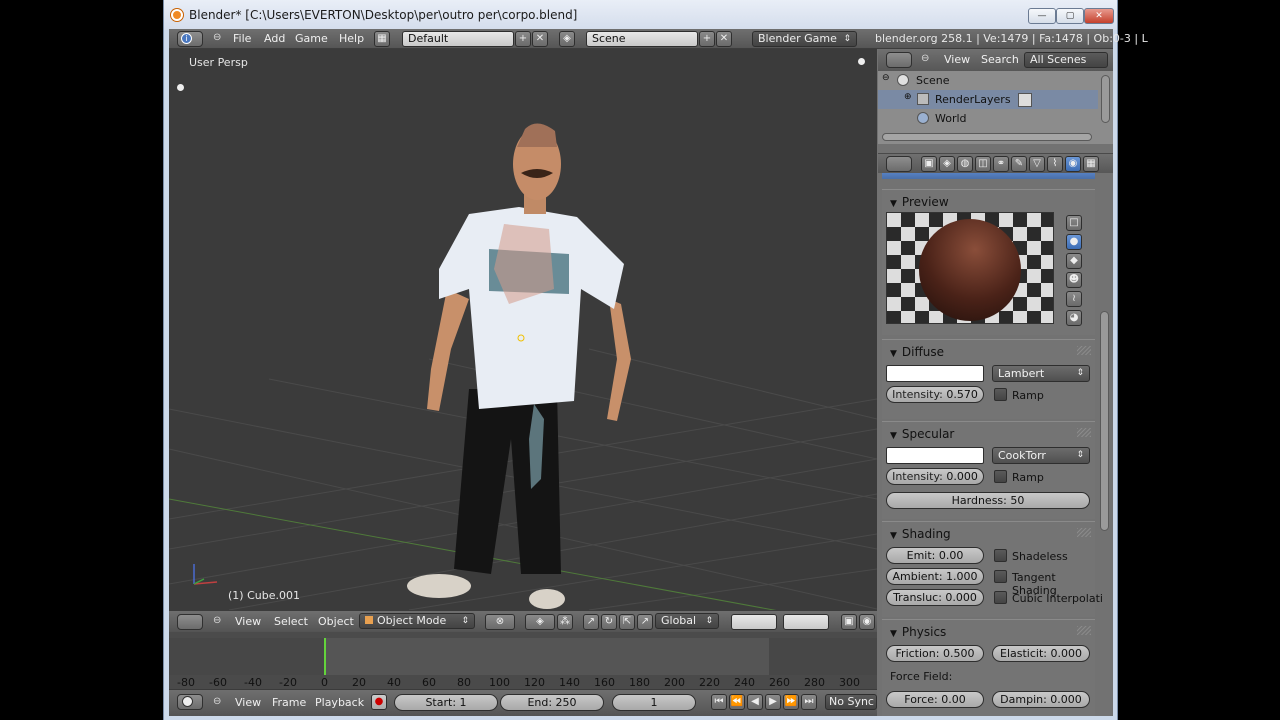 The image size is (1280, 720). What do you see at coordinates (908, 97) in the screenshot?
I see `expand-icon: ⊕` at bounding box center [908, 97].